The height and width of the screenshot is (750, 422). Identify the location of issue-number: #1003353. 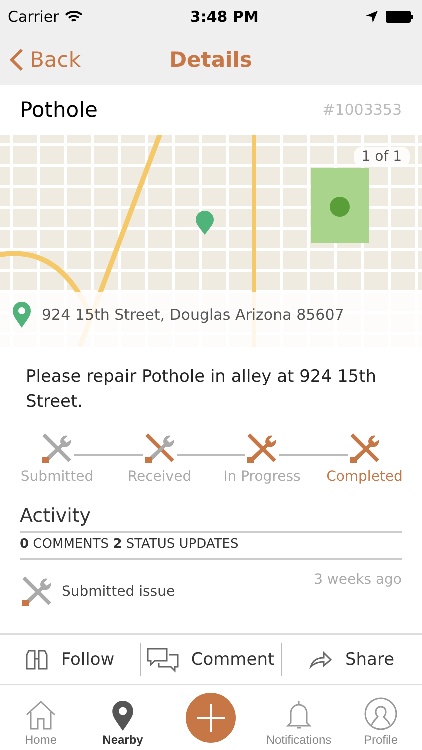
(362, 110).